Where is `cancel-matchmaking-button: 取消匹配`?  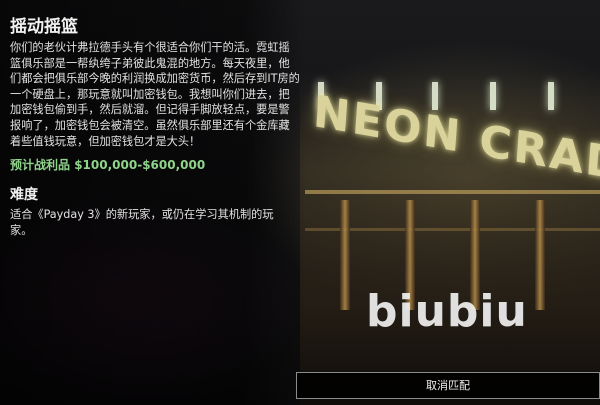
cancel-matchmaking-button: 取消匹配 is located at coordinates (448, 385).